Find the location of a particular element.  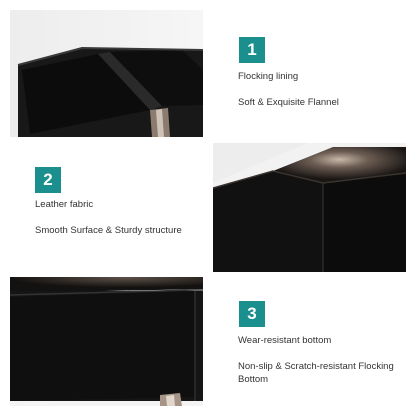

feature-title: Wear-resistant bottom is located at coordinates (285, 340).